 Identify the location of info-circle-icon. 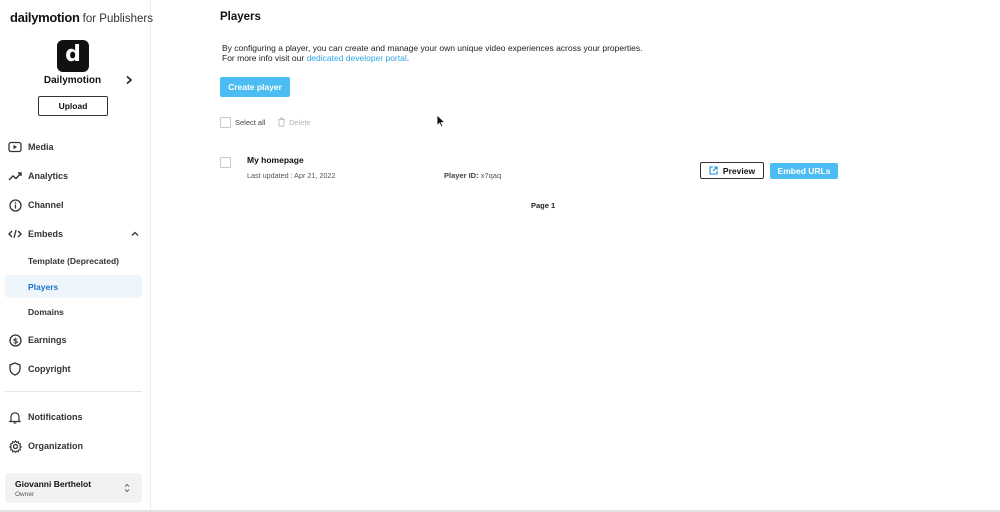
(15, 205).